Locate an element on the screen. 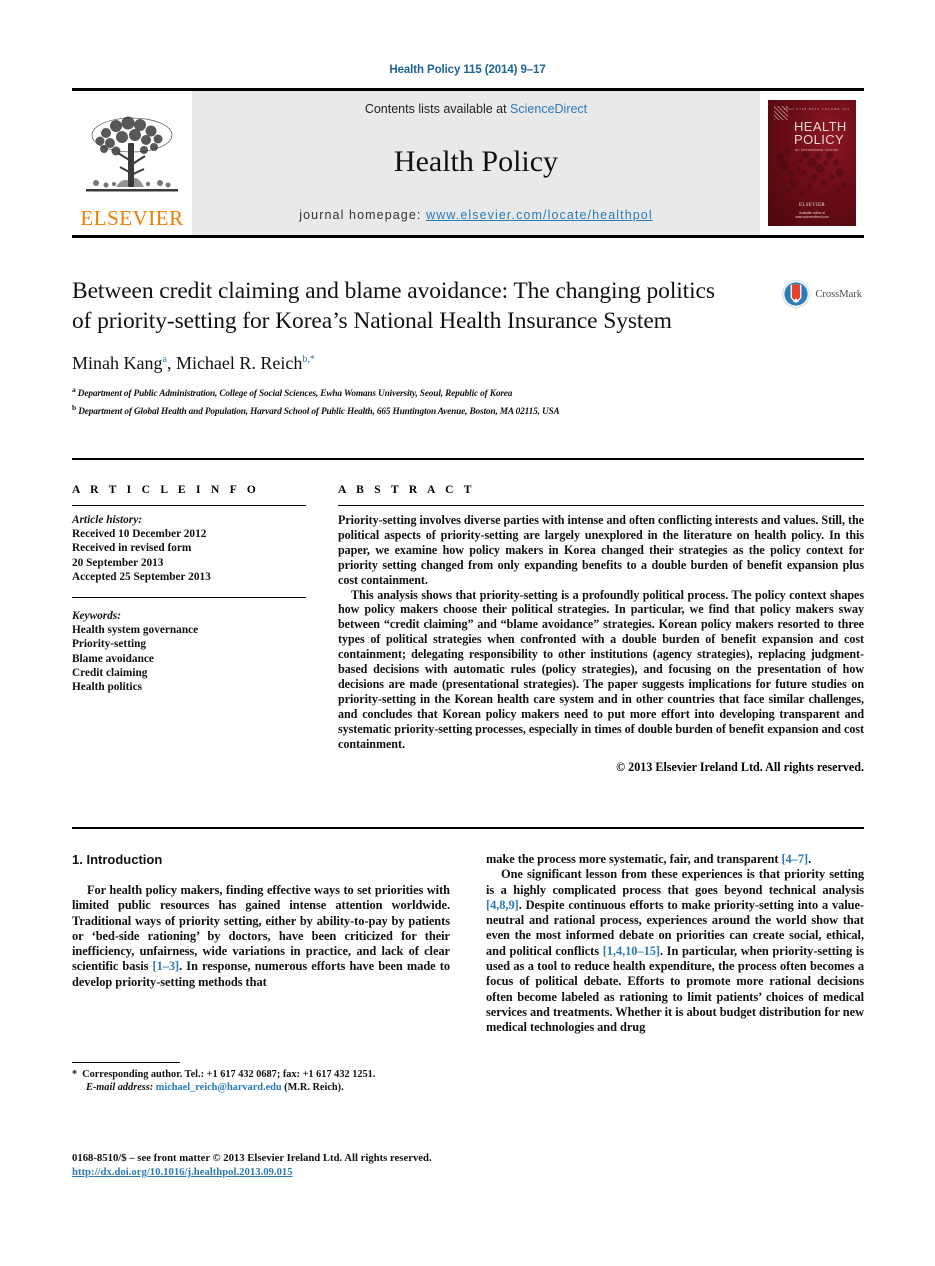 Image resolution: width=935 pixels, height=1266 pixels. crossmark-icon is located at coordinates (796, 294).